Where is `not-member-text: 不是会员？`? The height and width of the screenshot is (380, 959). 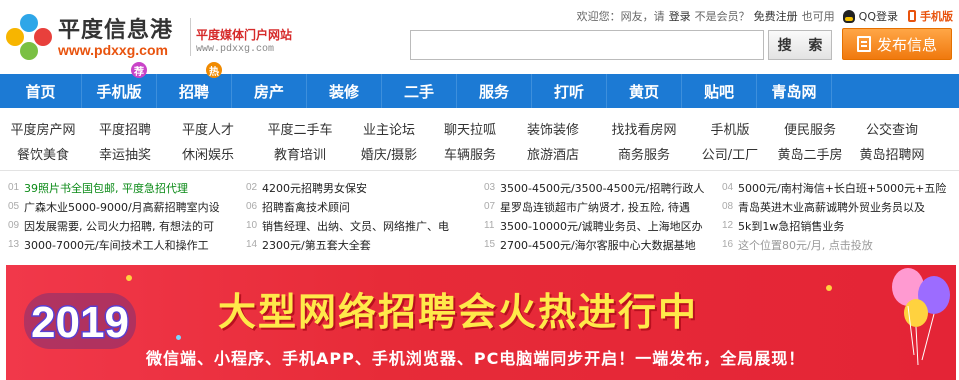 not-member-text: 不是会员？ is located at coordinates (722, 16).